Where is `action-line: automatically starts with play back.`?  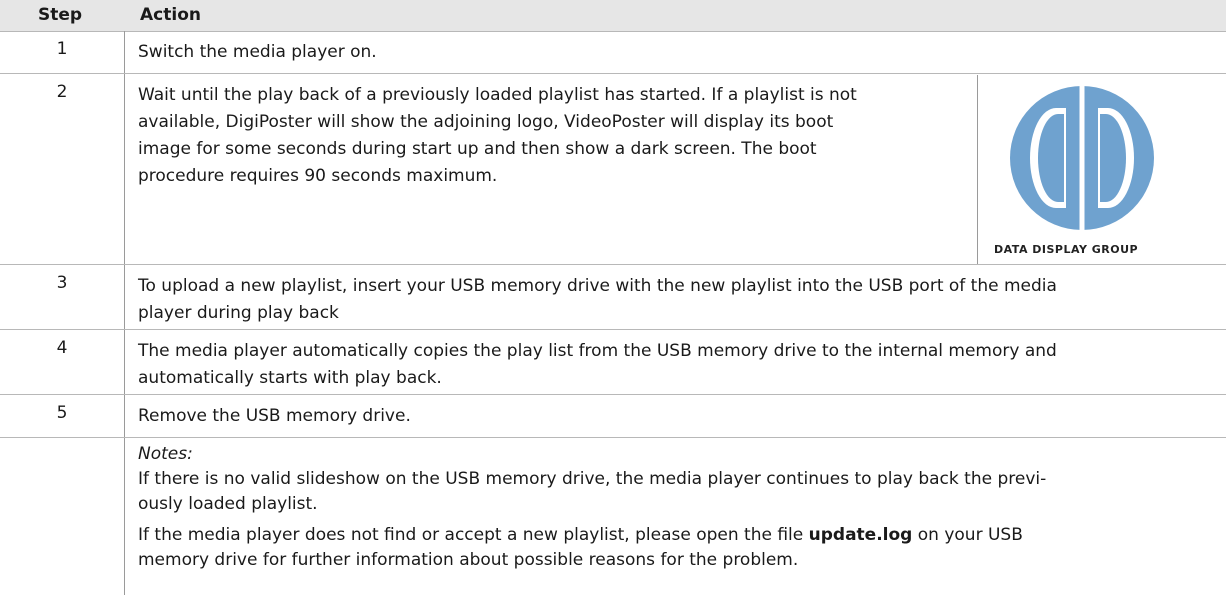 action-line: automatically starts with play back. is located at coordinates (290, 378).